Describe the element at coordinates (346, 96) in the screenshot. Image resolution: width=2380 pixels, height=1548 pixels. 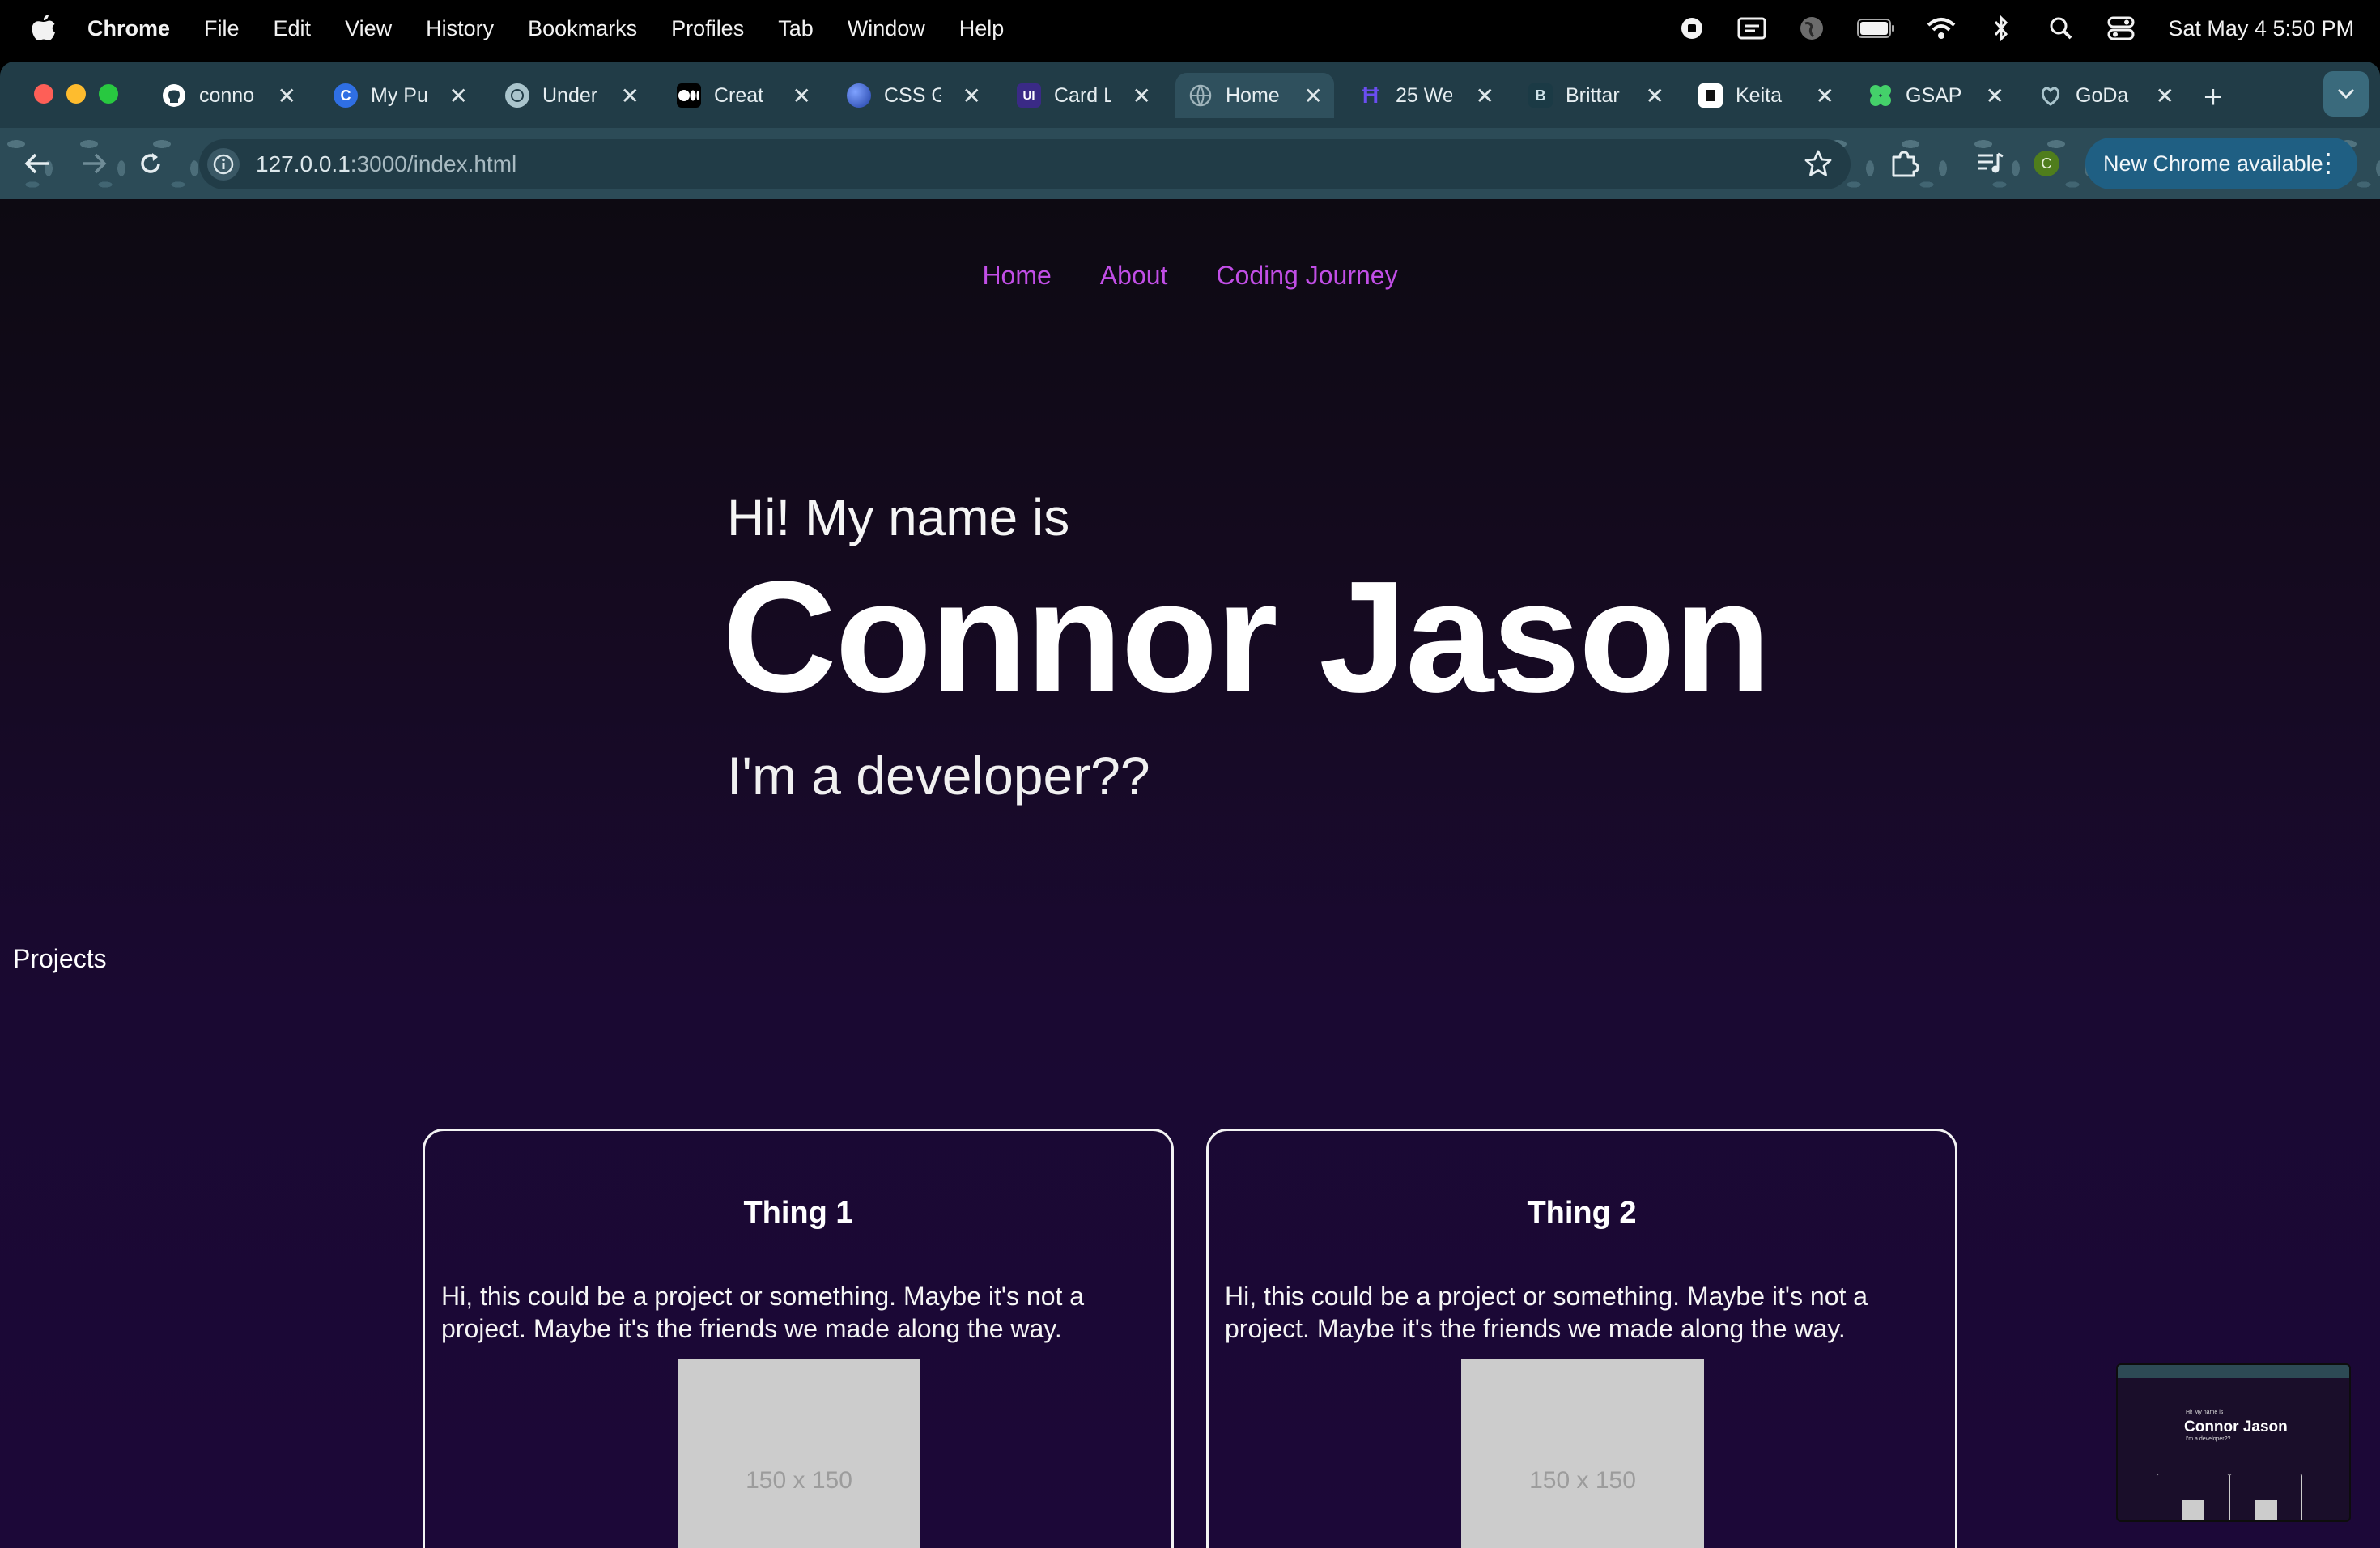
I see `c-logo-icon: C` at that location.